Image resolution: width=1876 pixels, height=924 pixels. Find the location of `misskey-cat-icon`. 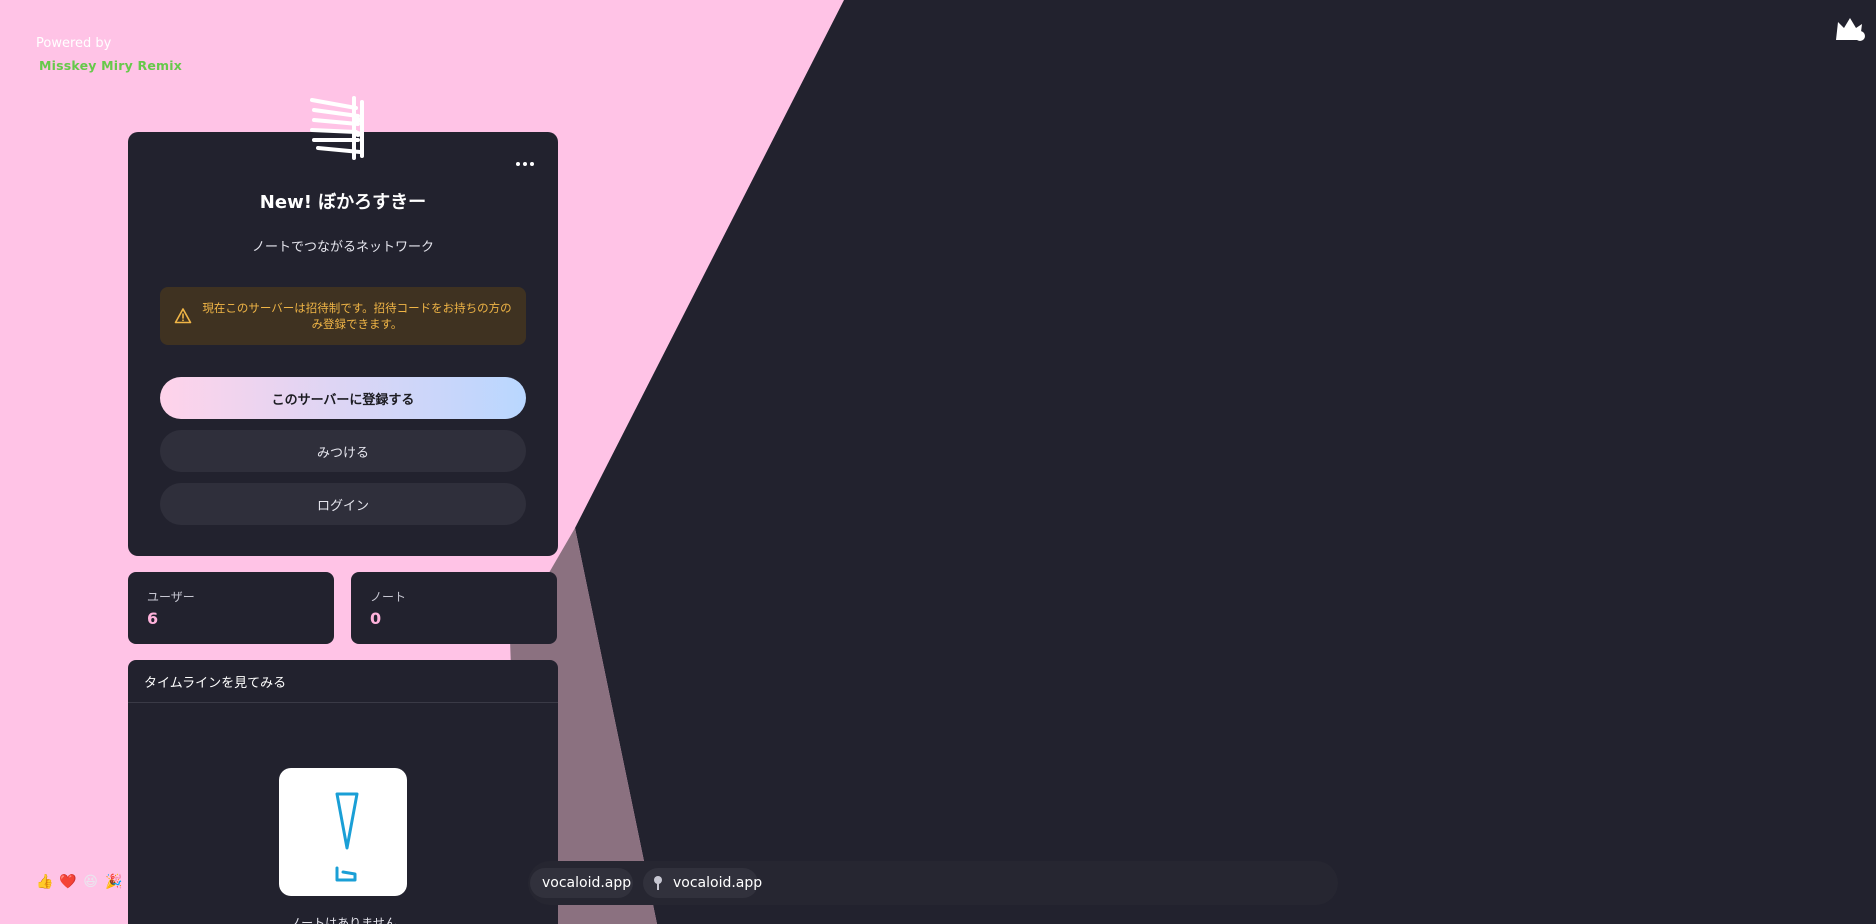

misskey-cat-icon is located at coordinates (1848, 28).